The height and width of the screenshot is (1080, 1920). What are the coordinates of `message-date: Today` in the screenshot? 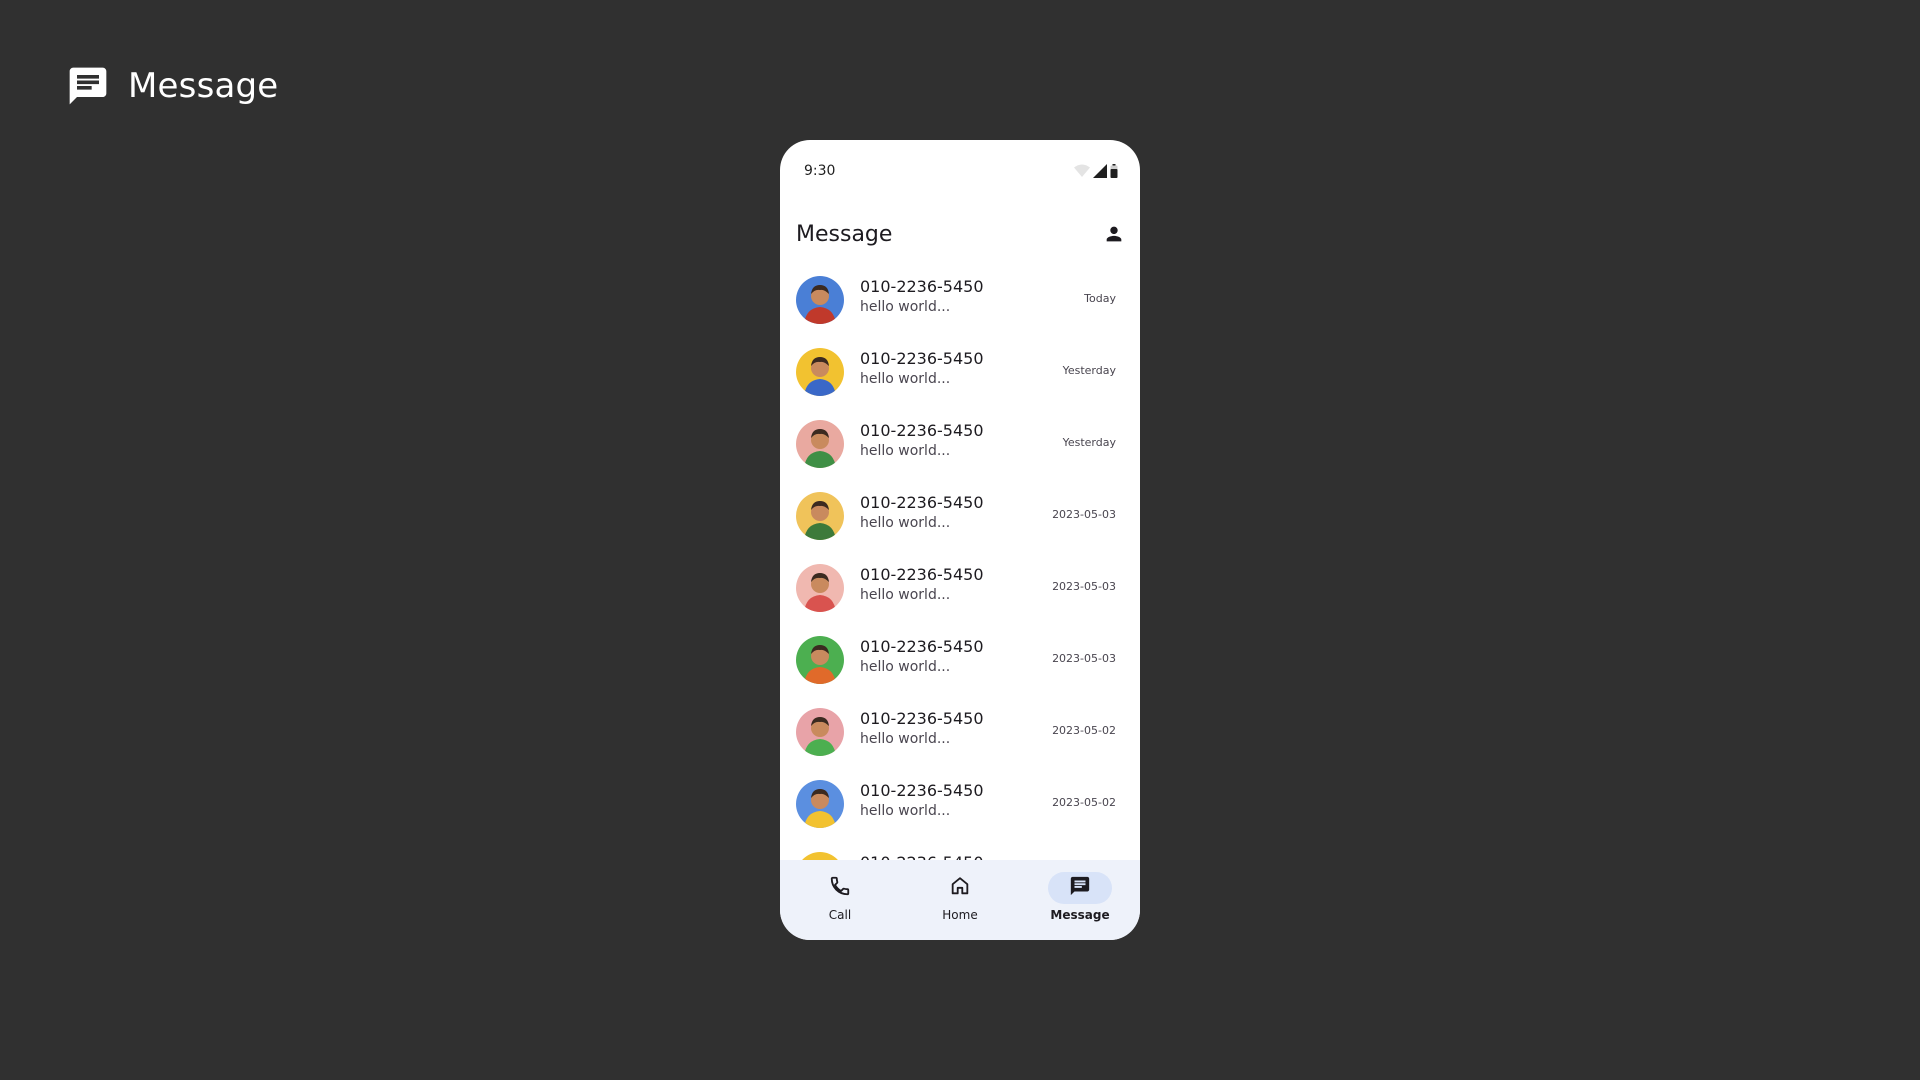 It's located at (1100, 298).